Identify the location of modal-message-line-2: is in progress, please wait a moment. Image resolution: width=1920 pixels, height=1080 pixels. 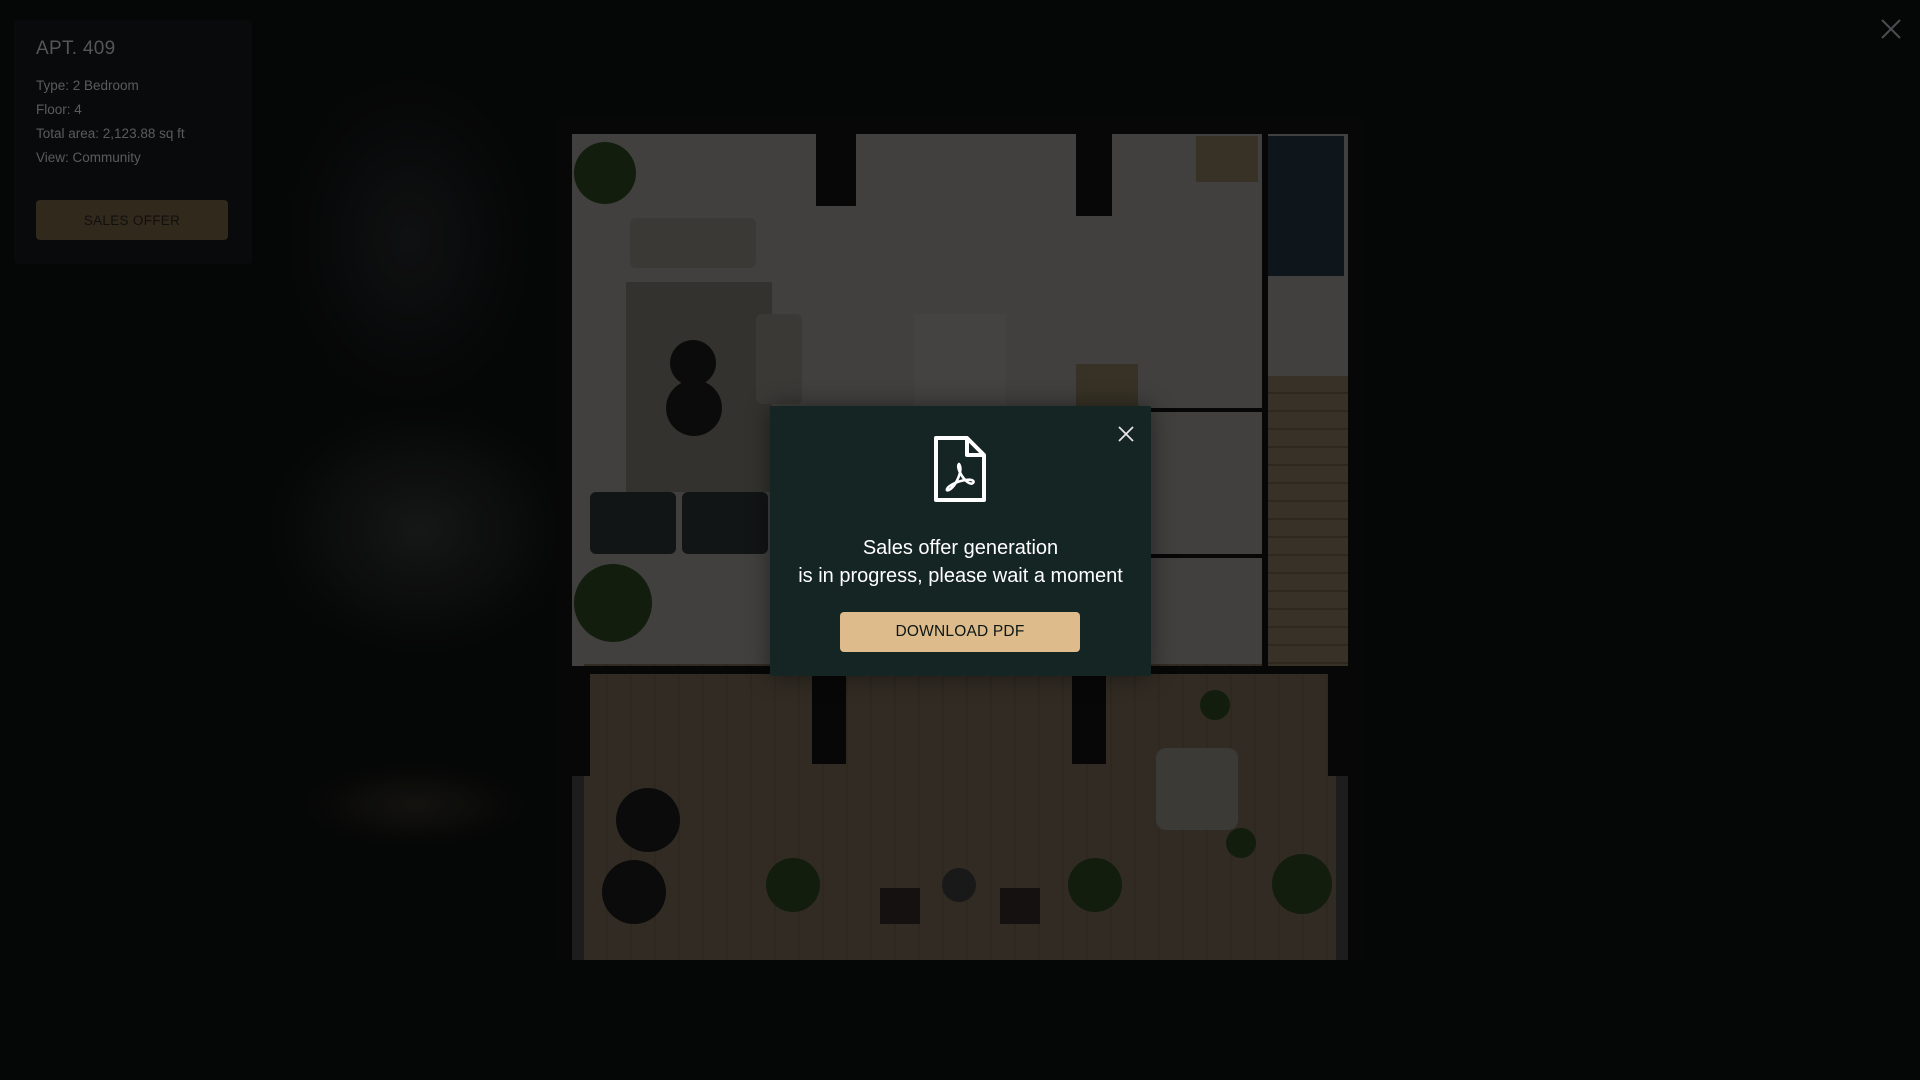
(960, 576).